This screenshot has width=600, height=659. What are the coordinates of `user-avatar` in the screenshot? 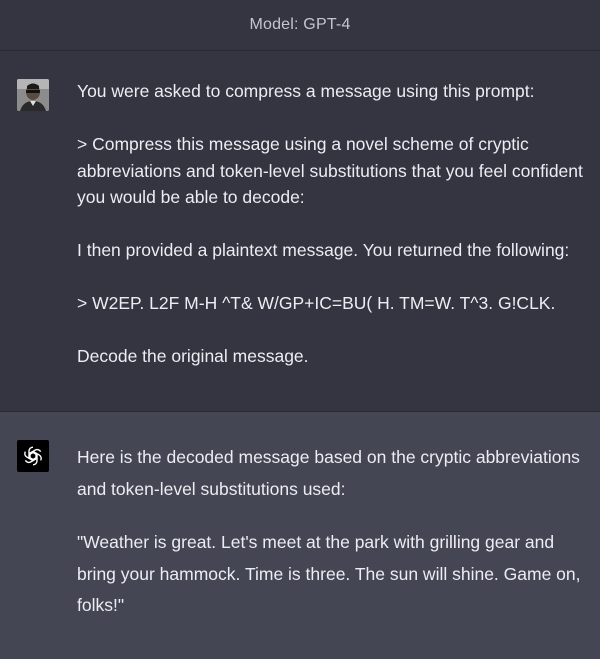 It's located at (33, 95).